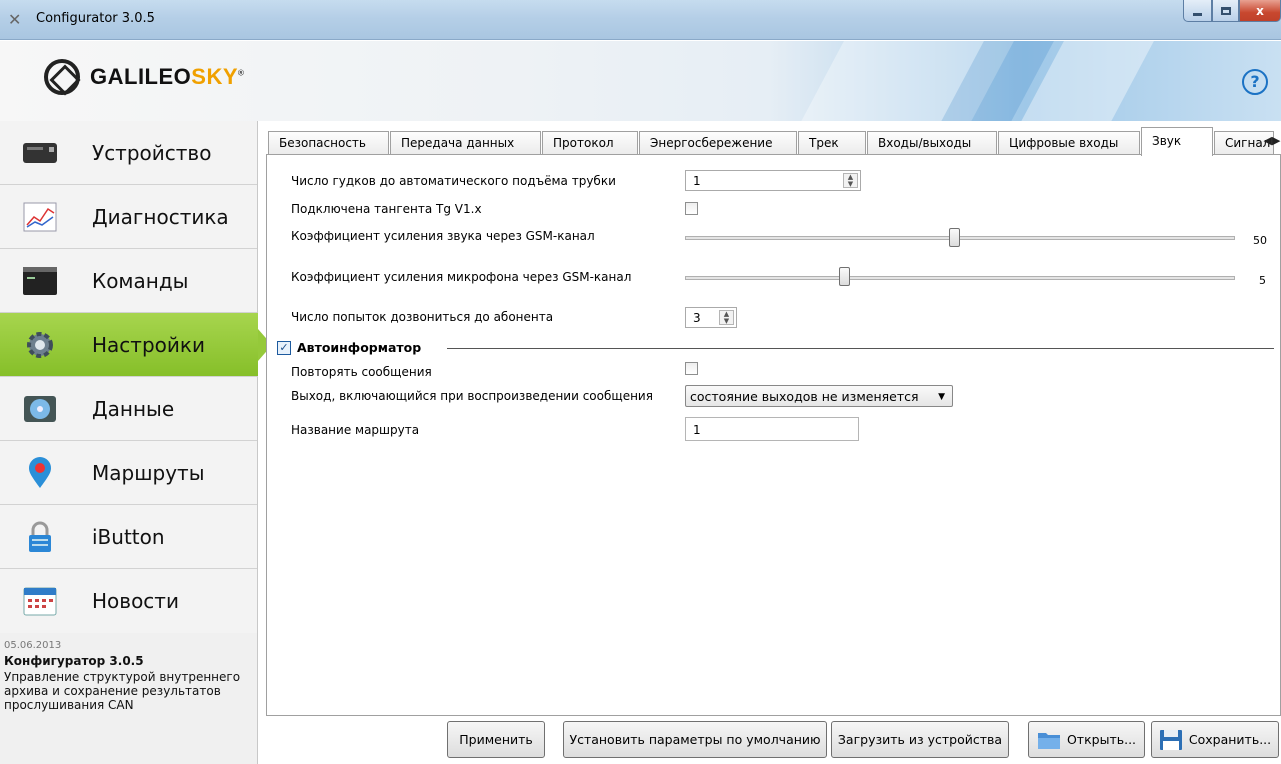 This screenshot has width=1281, height=764. I want to click on sidebar-item-ibutton: iButton, so click(128, 537).